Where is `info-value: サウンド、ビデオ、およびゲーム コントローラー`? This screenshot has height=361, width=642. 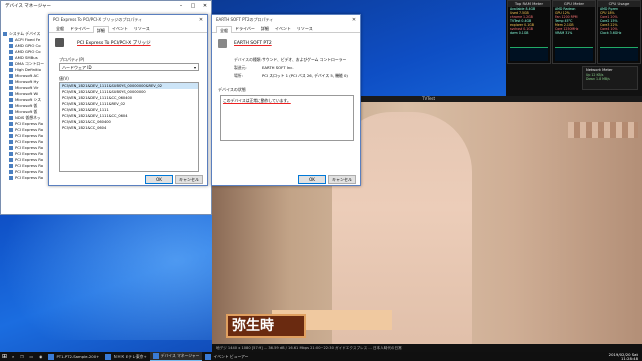
info-value: サウンド、ビデオ、およびゲーム コントローラー is located at coordinates (304, 59).